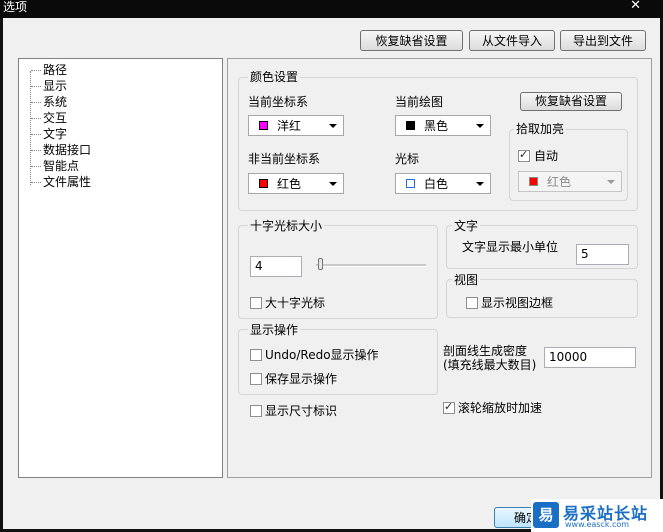  I want to click on title-bar: 选项 ✕, so click(331, 9).